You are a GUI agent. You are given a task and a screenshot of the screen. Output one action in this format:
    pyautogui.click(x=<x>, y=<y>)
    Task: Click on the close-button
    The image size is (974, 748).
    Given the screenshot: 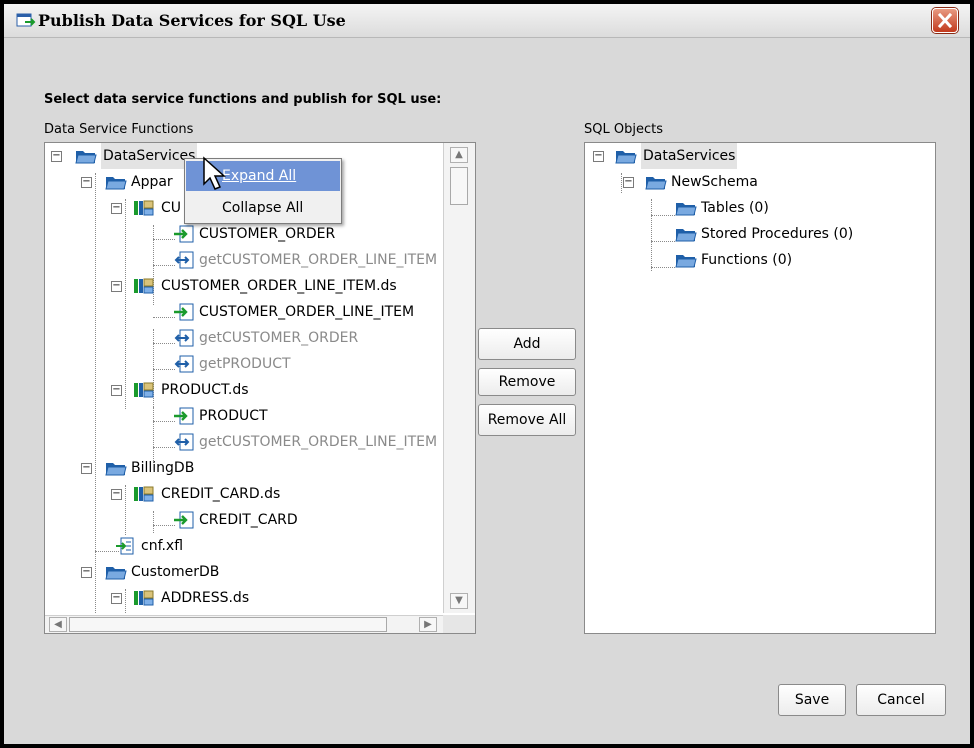 What is the action you would take?
    pyautogui.click(x=945, y=20)
    